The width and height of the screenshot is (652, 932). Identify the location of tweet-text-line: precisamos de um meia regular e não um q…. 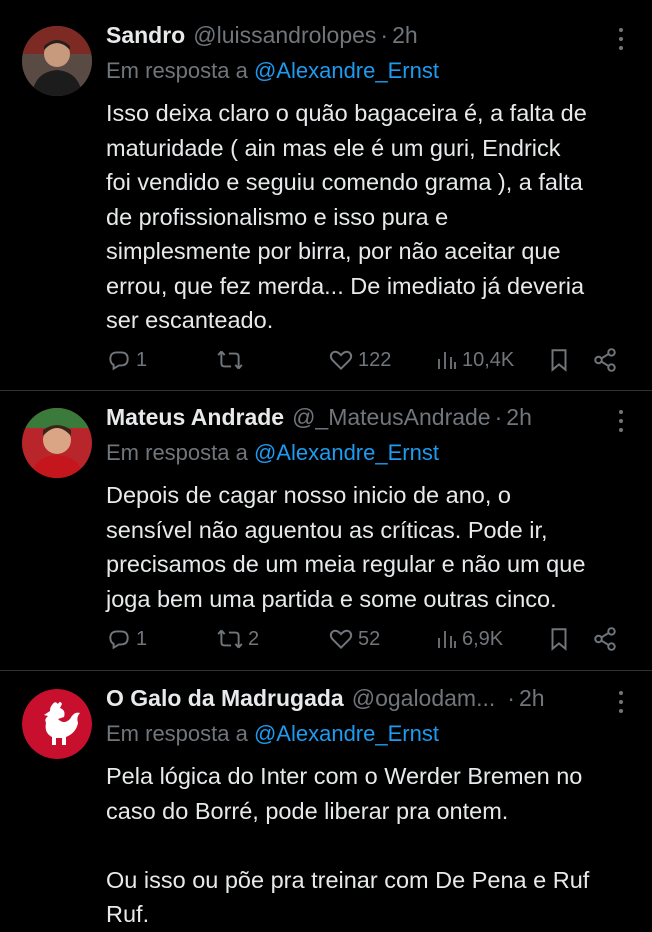
(346, 564).